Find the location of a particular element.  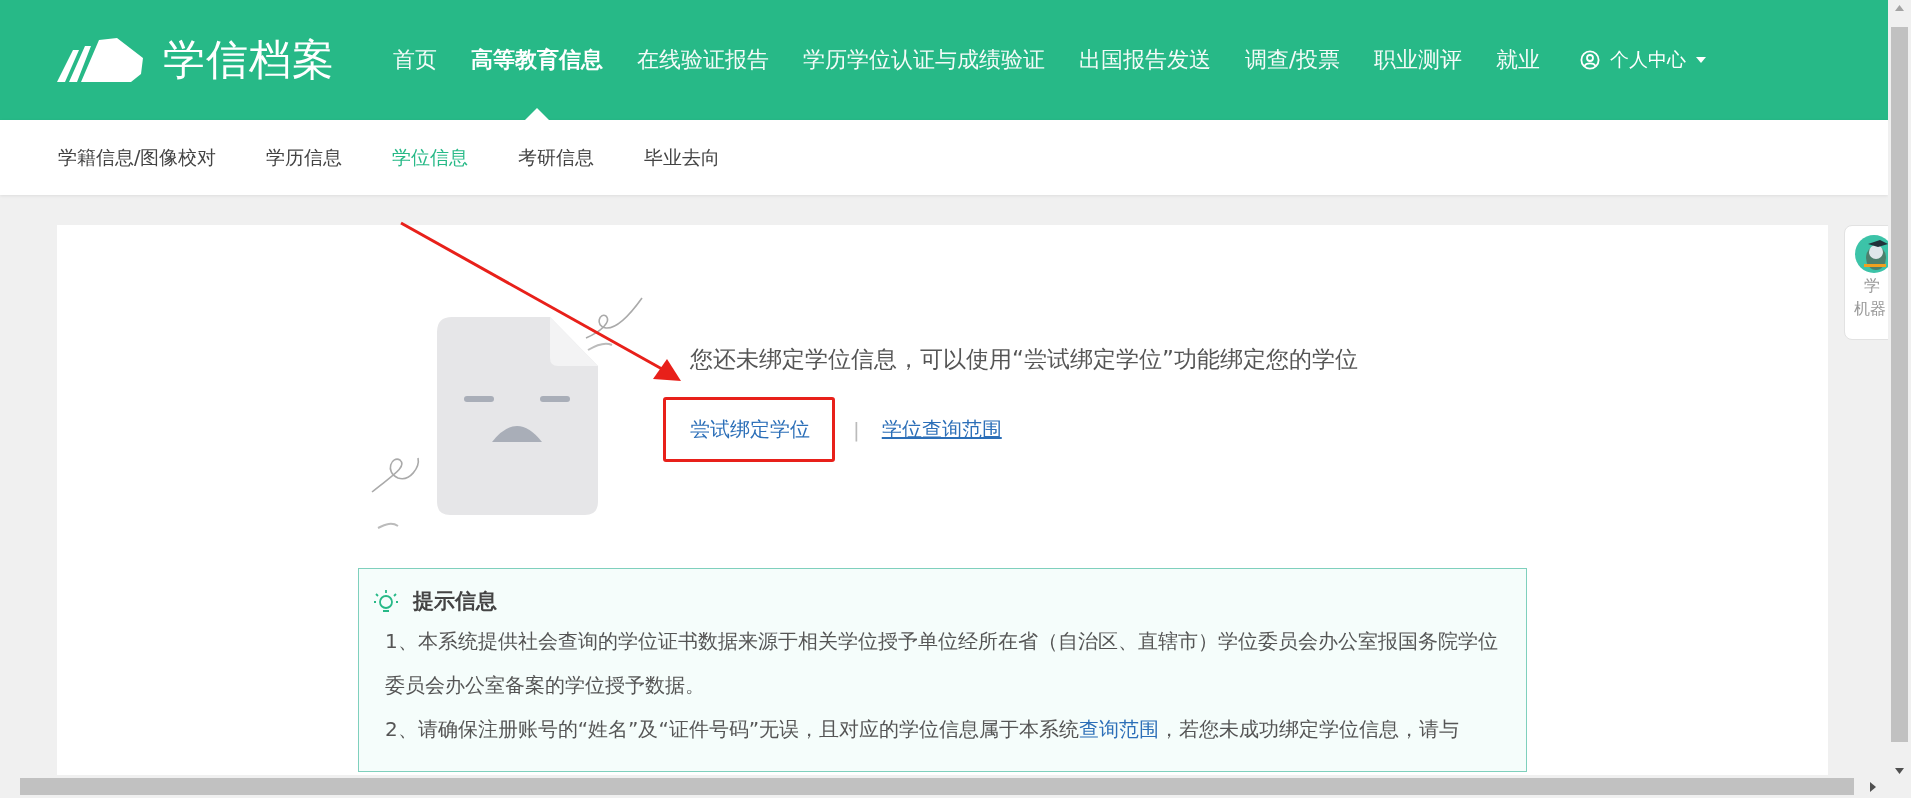

nav-tab: 学历学位认证与成绩验证 is located at coordinates (924, 60).